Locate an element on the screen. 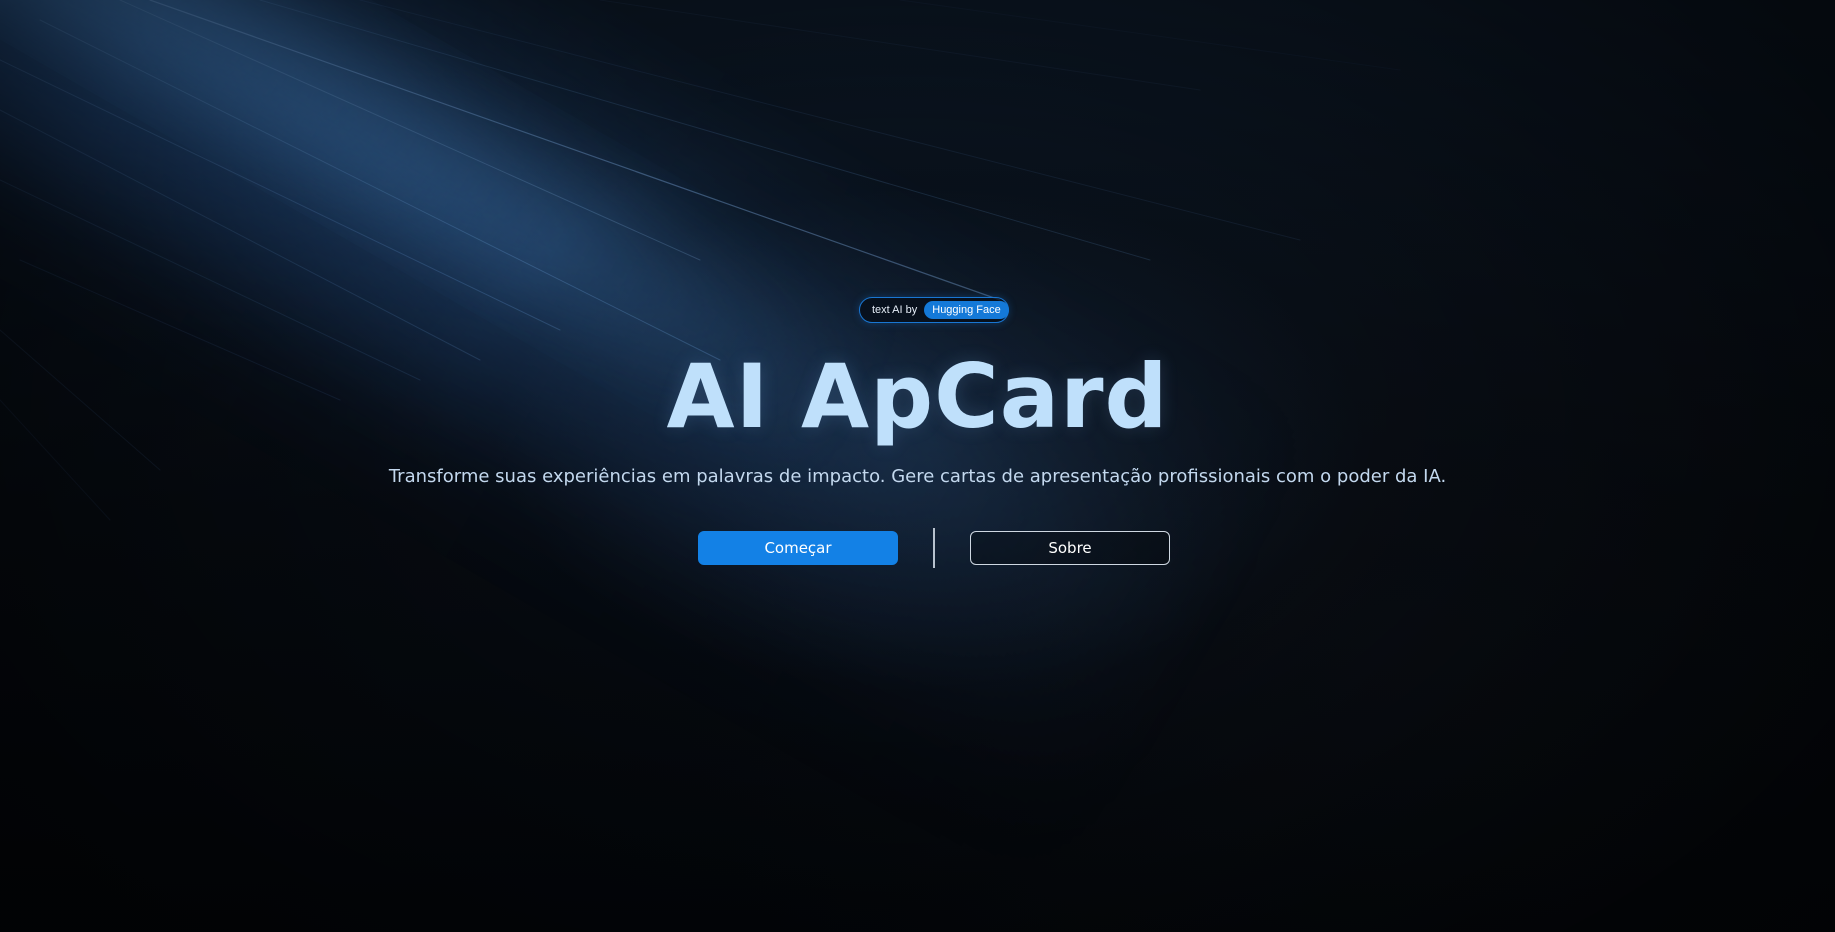 This screenshot has width=1835, height=932. powered-by-badge: text AI by Hugging Face is located at coordinates (934, 310).